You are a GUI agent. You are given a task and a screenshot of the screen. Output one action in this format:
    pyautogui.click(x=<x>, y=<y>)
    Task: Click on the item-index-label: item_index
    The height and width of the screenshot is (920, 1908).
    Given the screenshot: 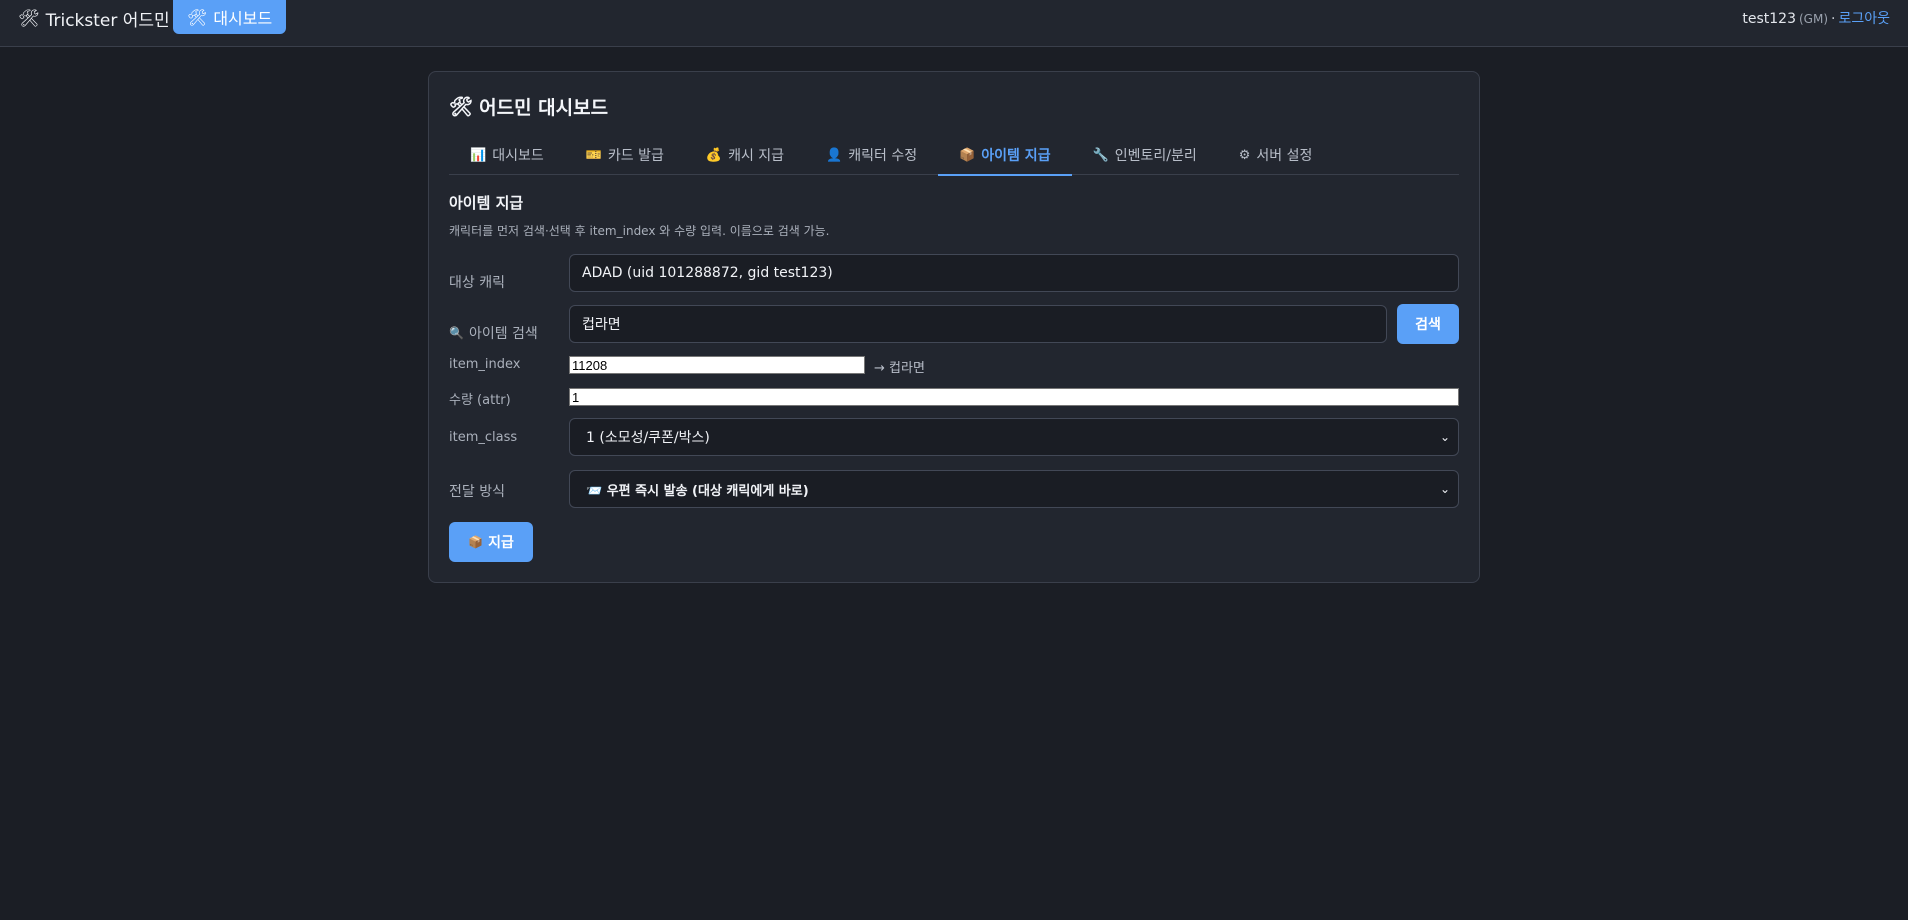 What is the action you would take?
    pyautogui.click(x=484, y=364)
    